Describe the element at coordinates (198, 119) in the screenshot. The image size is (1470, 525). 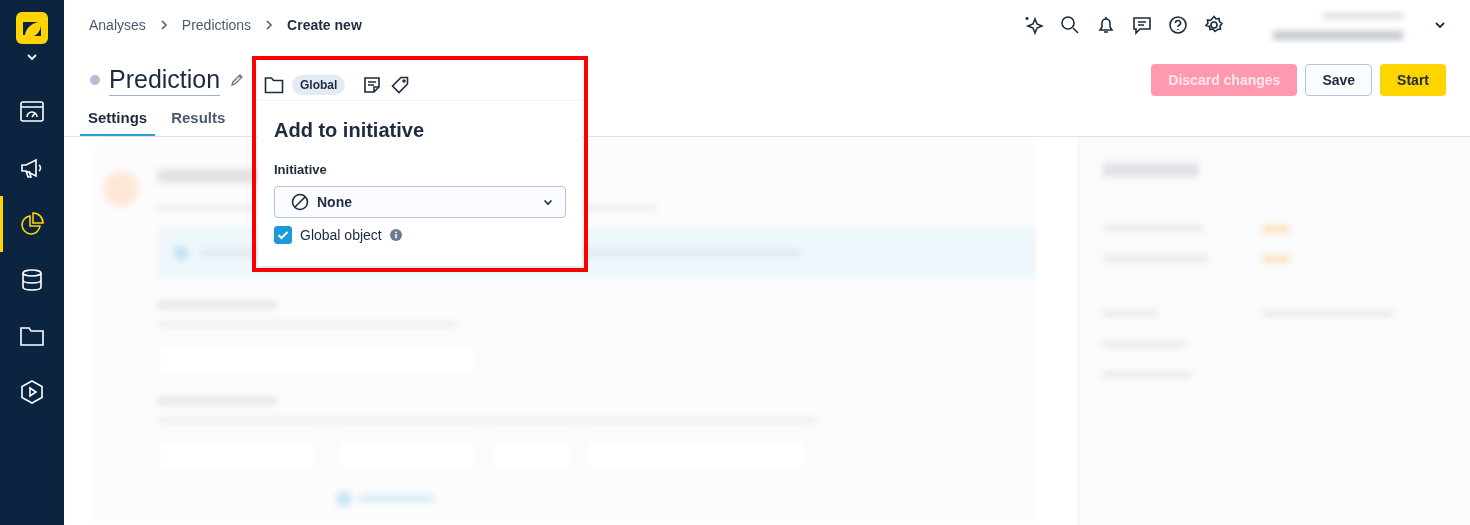
I see `tab: Results` at that location.